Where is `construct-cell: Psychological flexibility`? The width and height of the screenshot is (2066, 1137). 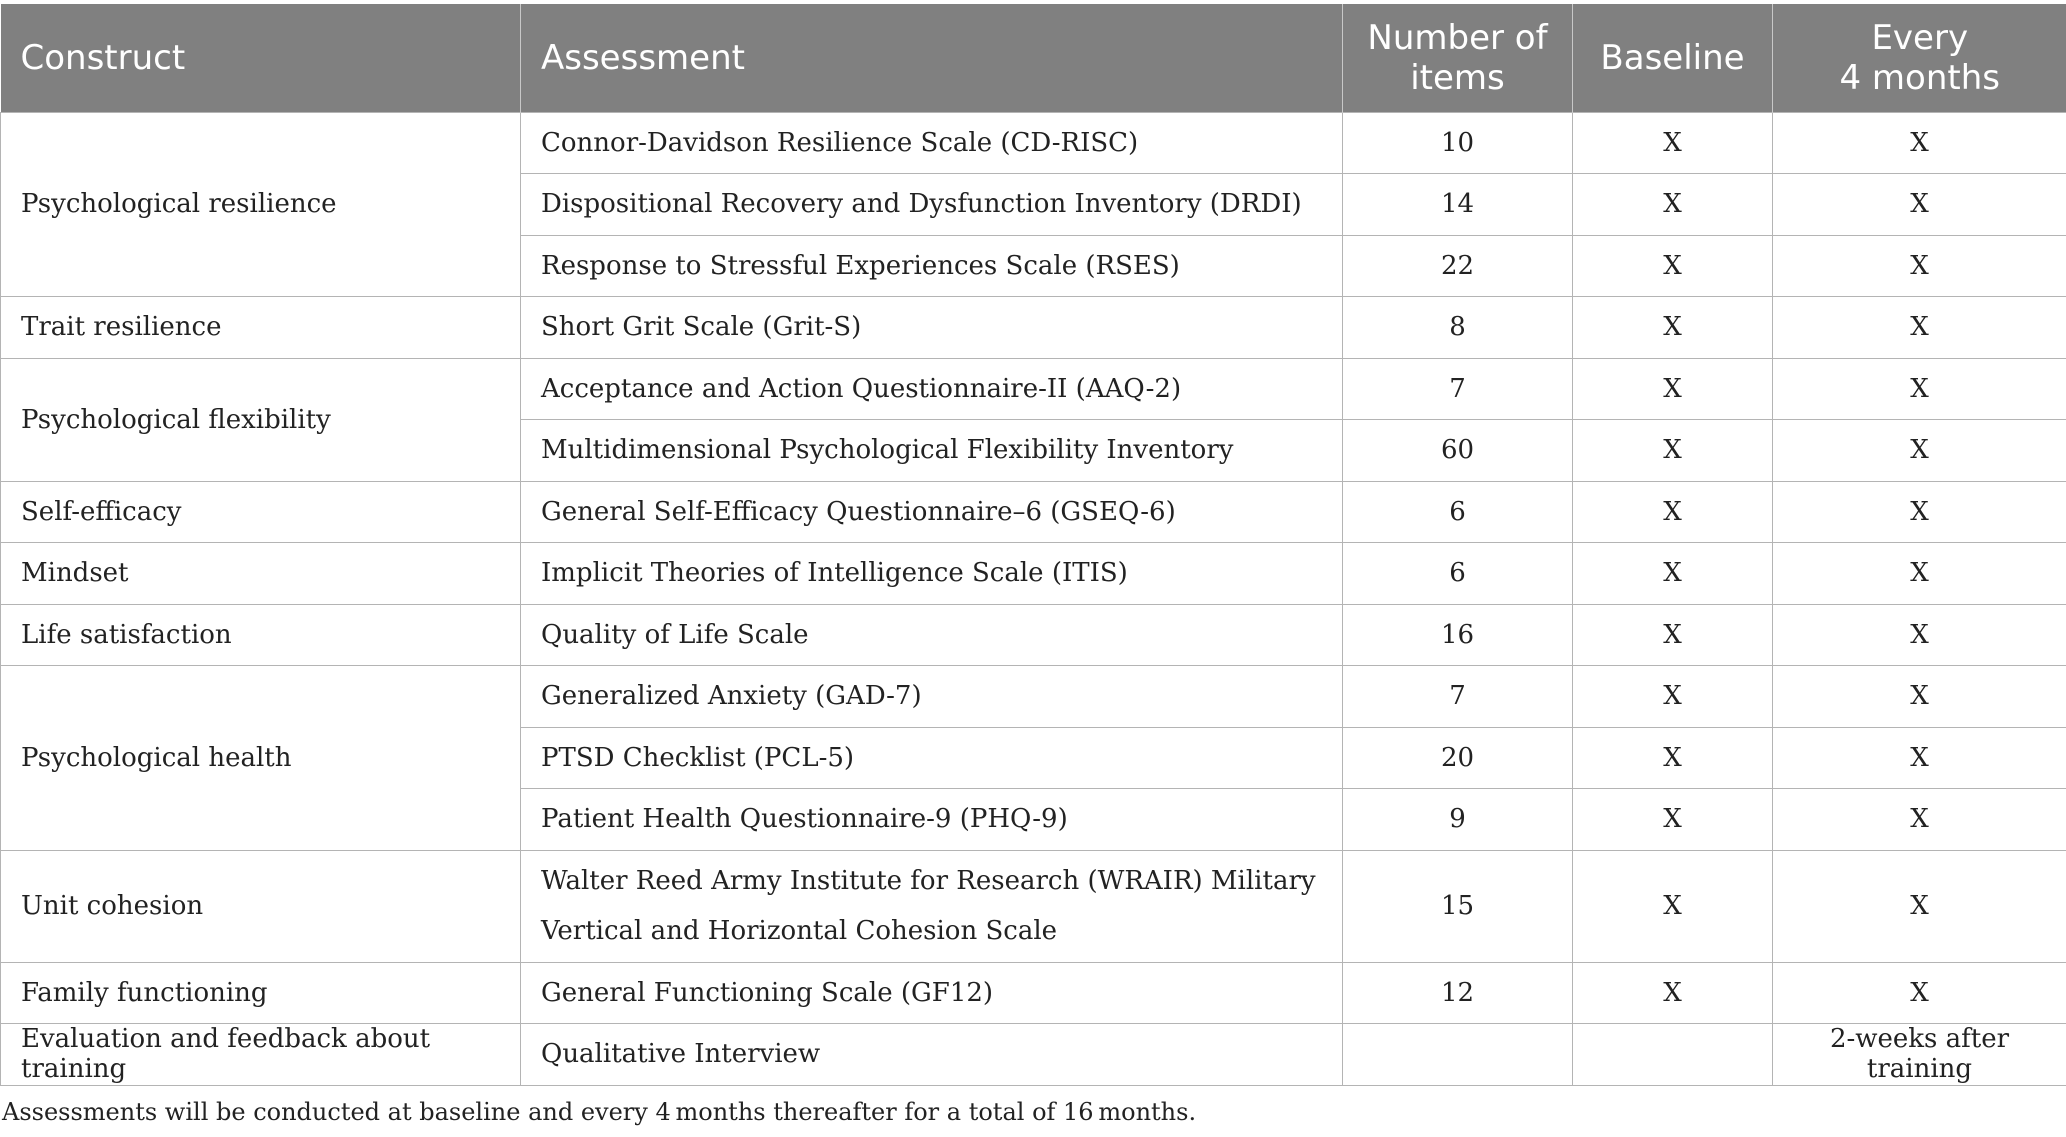
construct-cell: Psychological flexibility is located at coordinates (260, 419).